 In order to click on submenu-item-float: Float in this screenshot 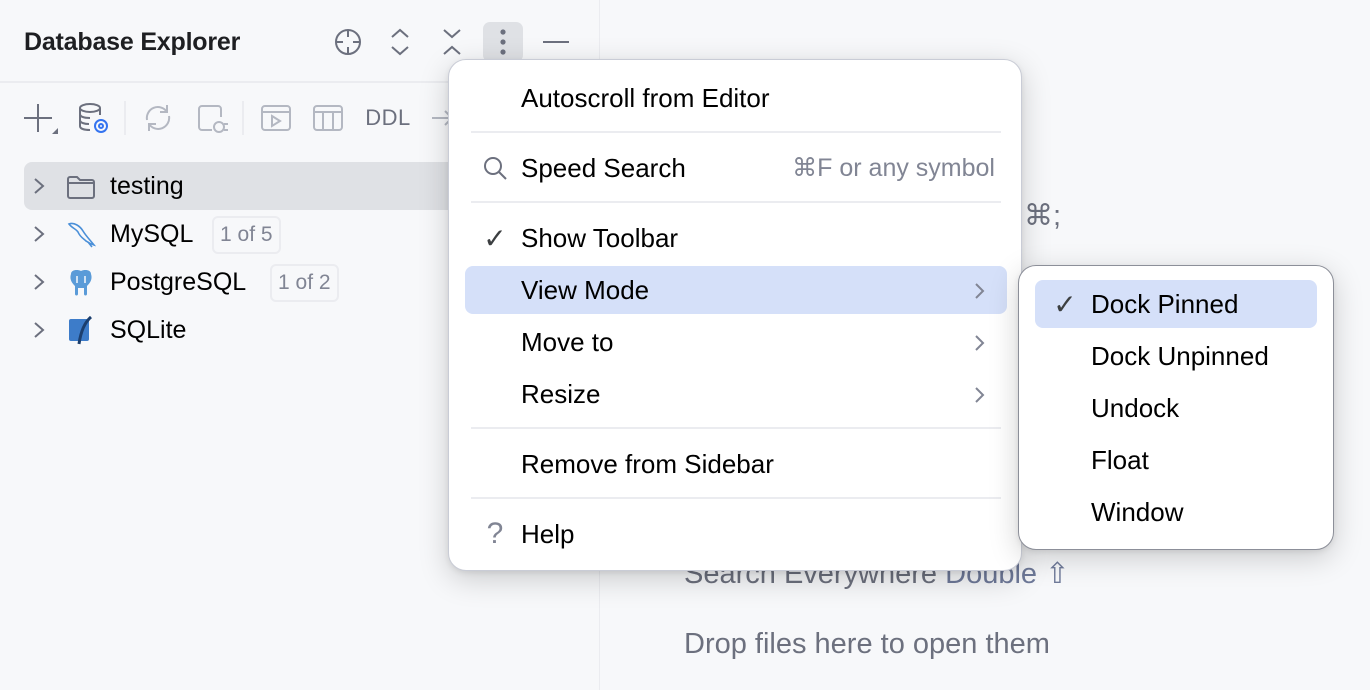, I will do `click(1176, 460)`.